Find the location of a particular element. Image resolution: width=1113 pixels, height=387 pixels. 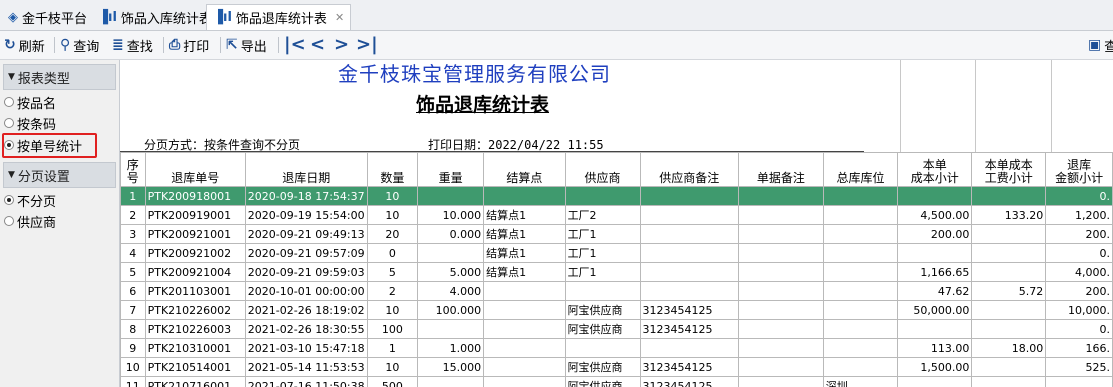

col-return-no-header: 退库单号 is located at coordinates (195, 169).